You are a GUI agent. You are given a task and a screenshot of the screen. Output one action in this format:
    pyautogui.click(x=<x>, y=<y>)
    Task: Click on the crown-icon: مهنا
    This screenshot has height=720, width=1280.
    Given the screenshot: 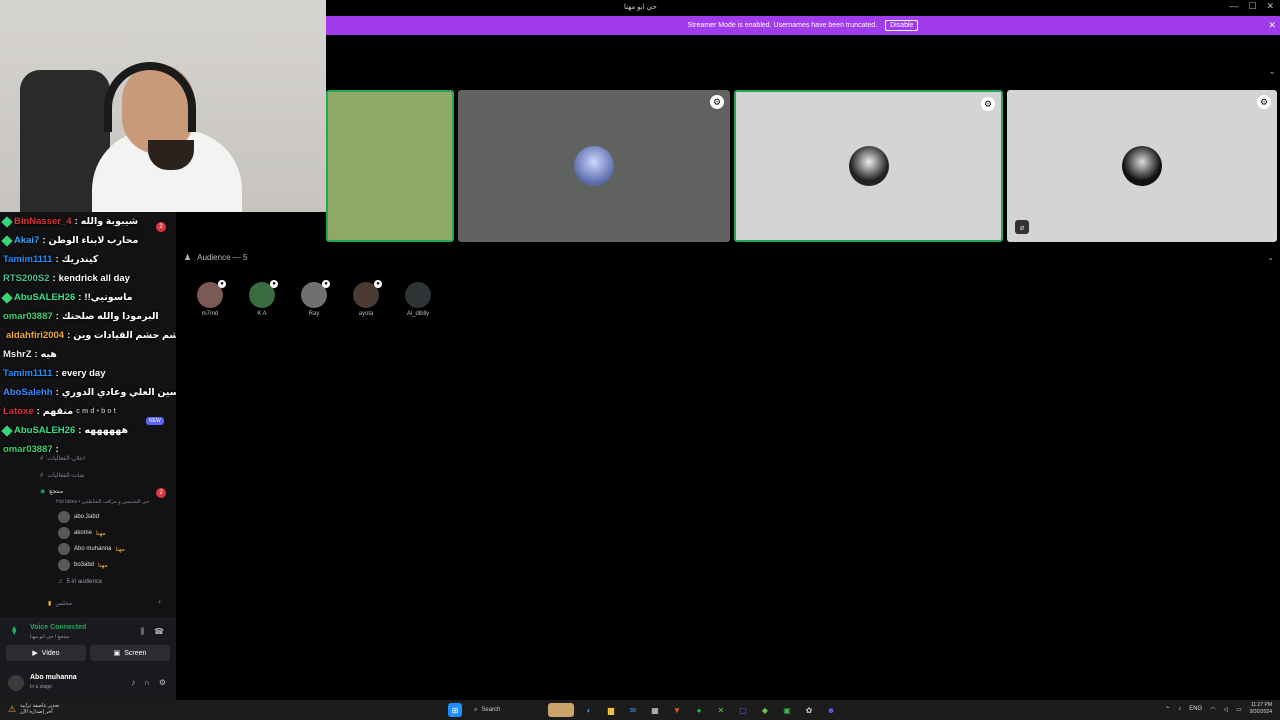 What is the action you would take?
    pyautogui.click(x=101, y=533)
    